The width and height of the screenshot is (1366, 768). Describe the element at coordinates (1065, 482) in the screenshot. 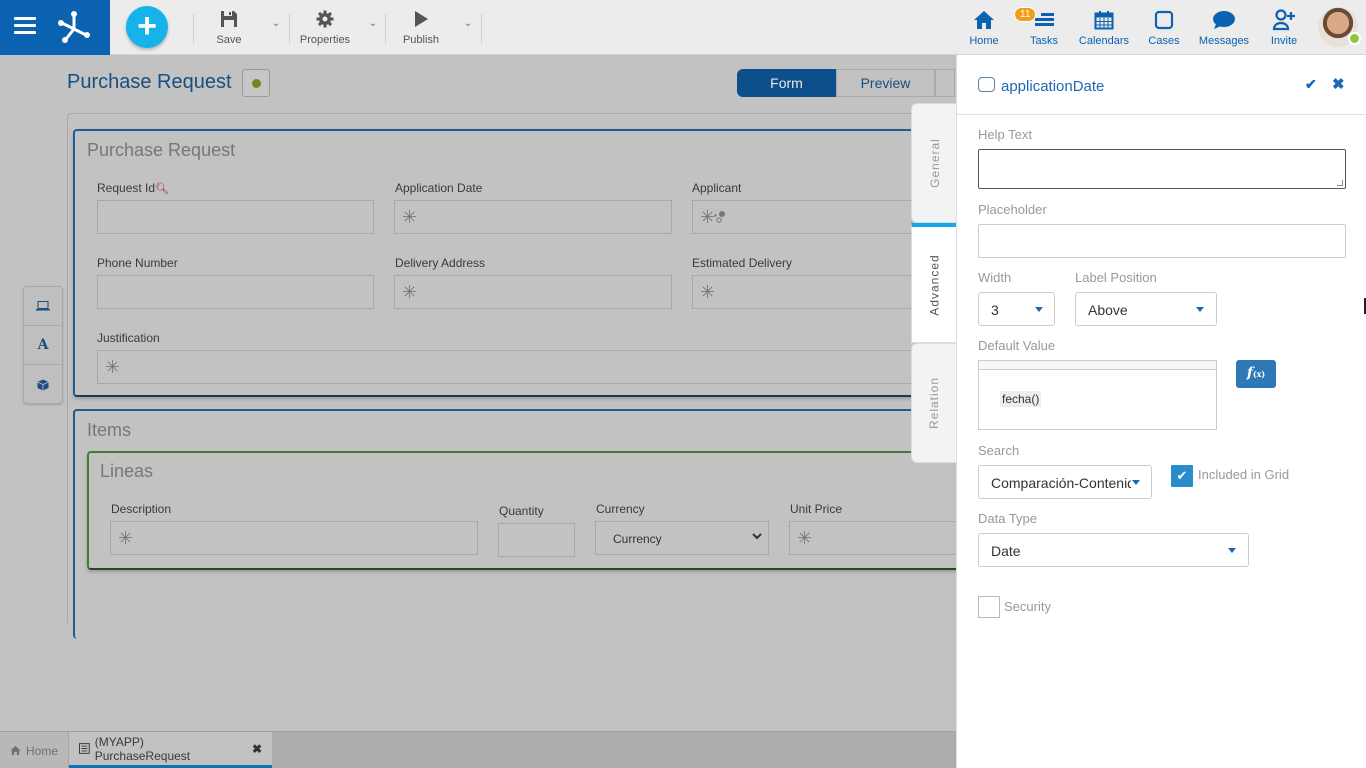

I see `search-select: Comparación-Contenido` at that location.